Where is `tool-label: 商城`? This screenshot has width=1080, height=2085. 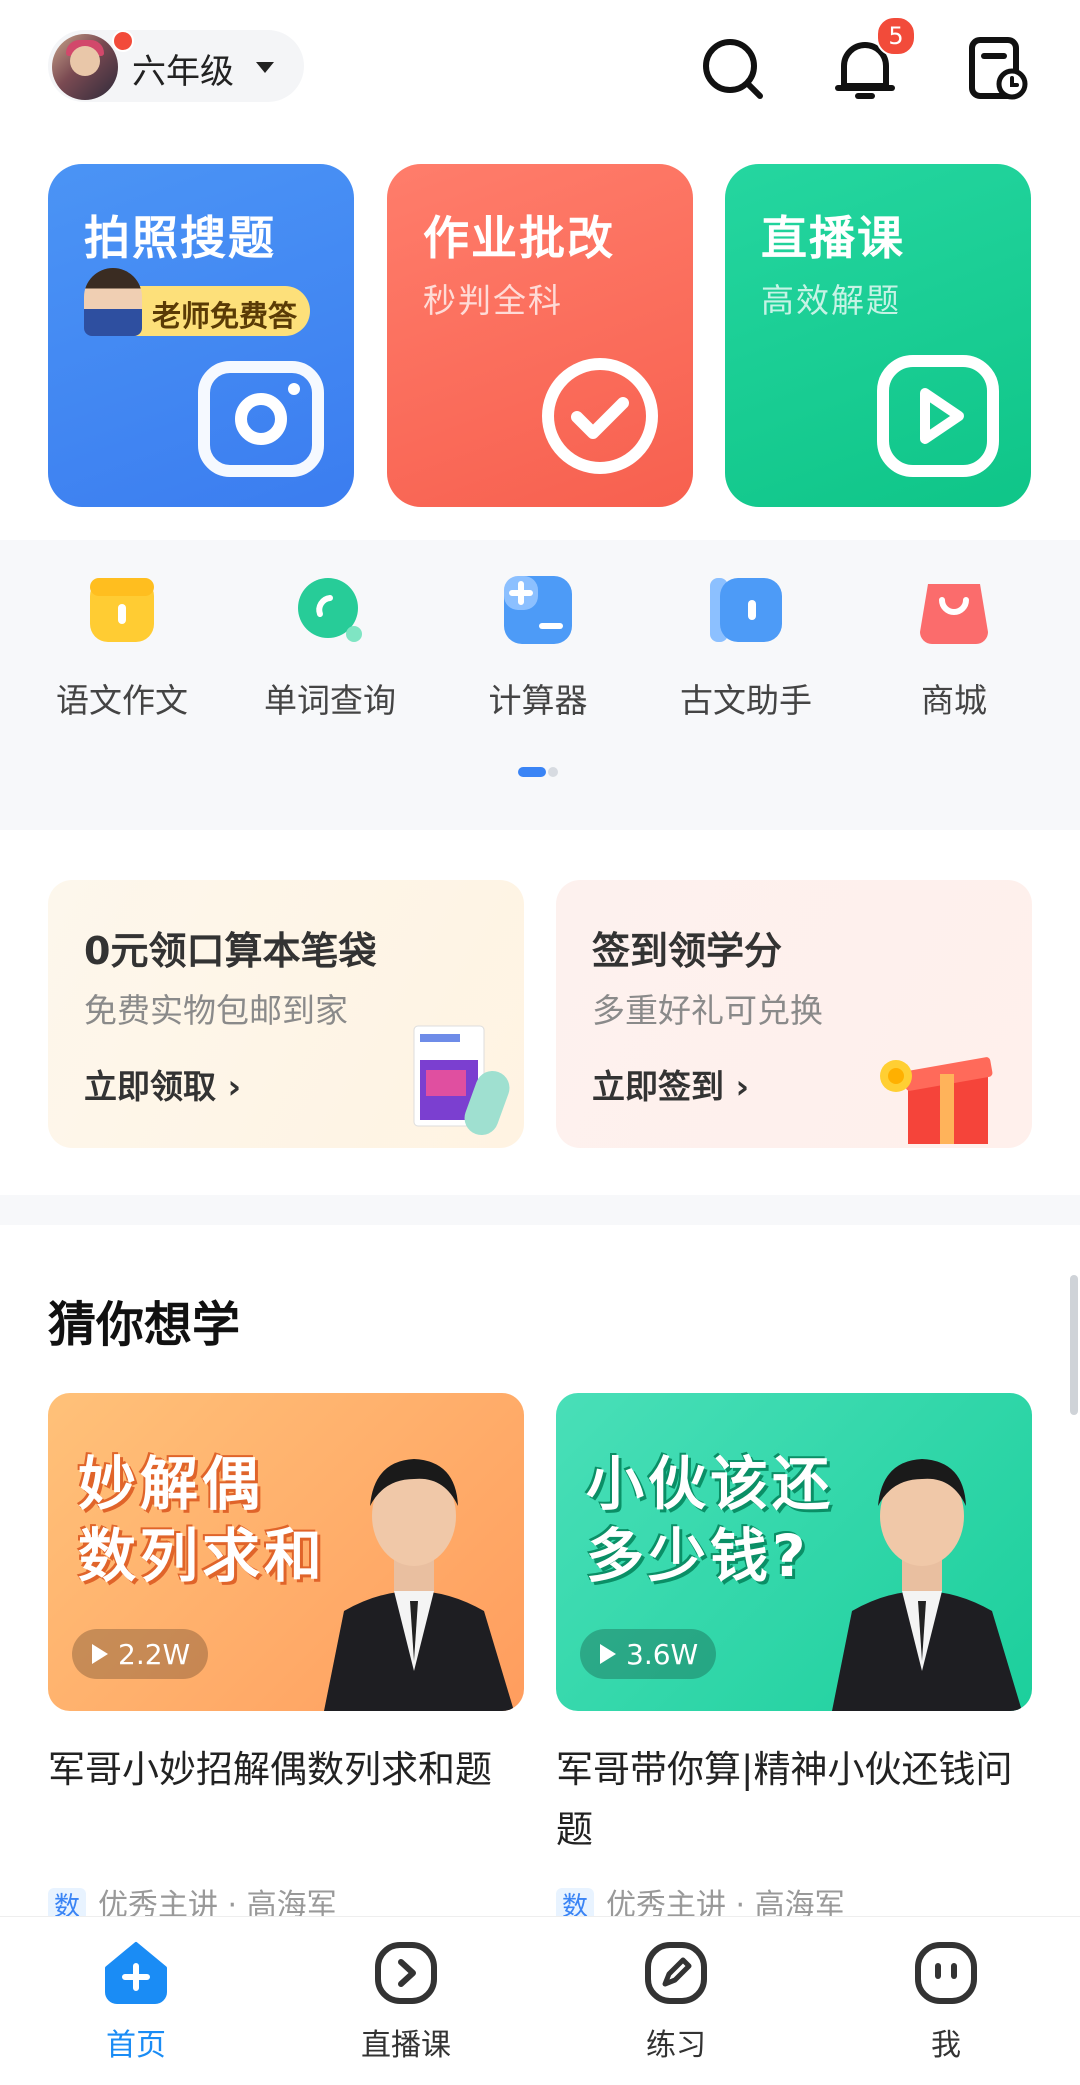 tool-label: 商城 is located at coordinates (954, 700).